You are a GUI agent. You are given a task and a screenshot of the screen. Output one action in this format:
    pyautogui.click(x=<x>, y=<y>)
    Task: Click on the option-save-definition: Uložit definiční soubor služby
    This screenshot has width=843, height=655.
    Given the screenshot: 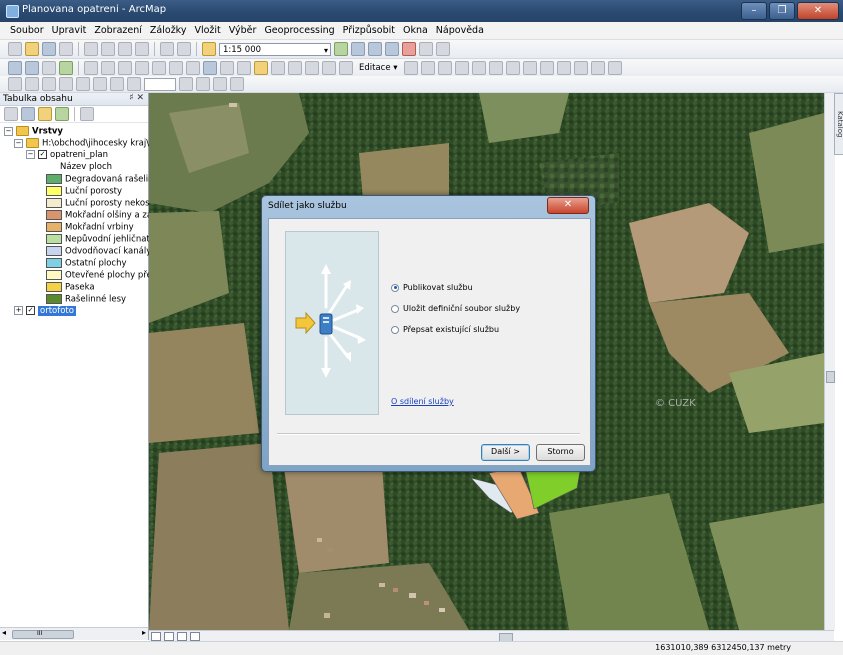 What is the action you would take?
    pyautogui.click(x=455, y=308)
    